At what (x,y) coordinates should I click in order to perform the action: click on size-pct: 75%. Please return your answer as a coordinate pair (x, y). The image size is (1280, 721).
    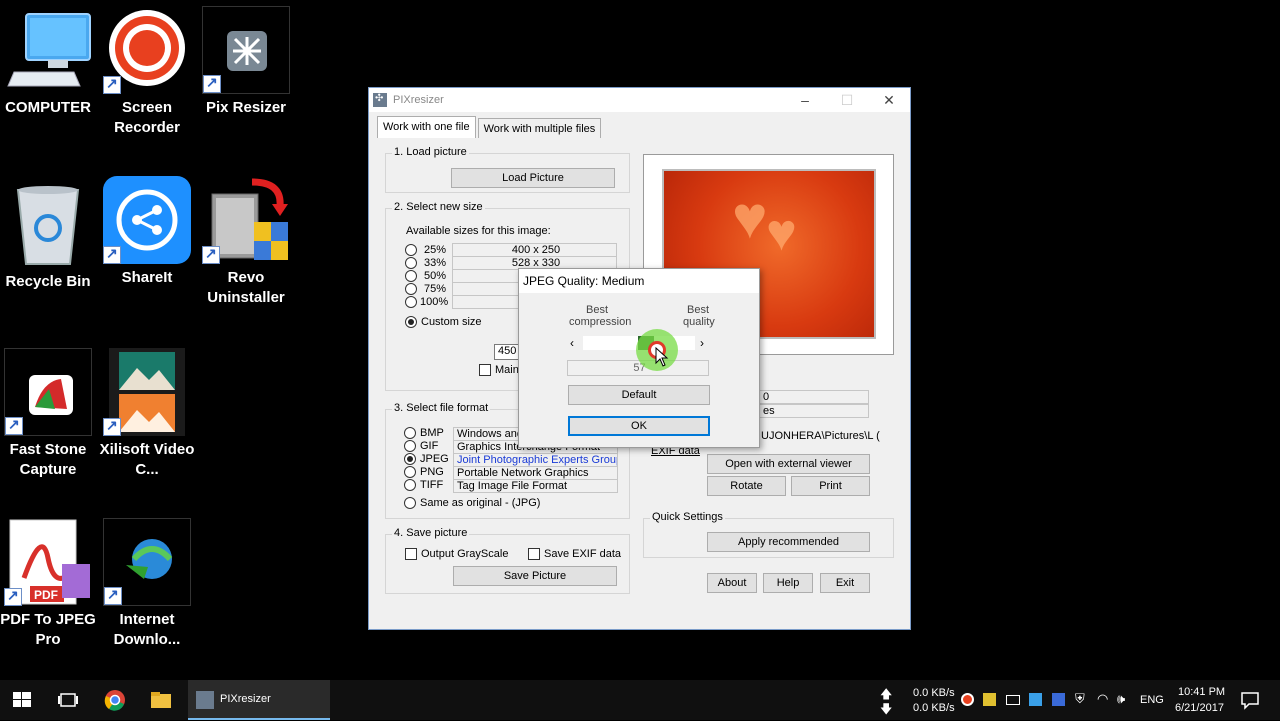
    Looking at the image, I should click on (435, 289).